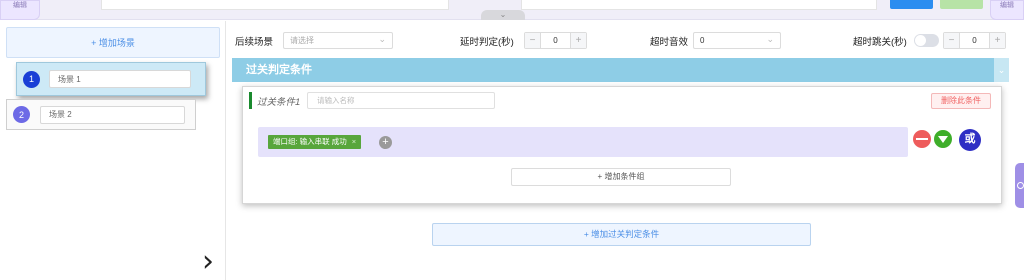  What do you see at coordinates (943, 139) in the screenshot?
I see `arrow-down-icon` at bounding box center [943, 139].